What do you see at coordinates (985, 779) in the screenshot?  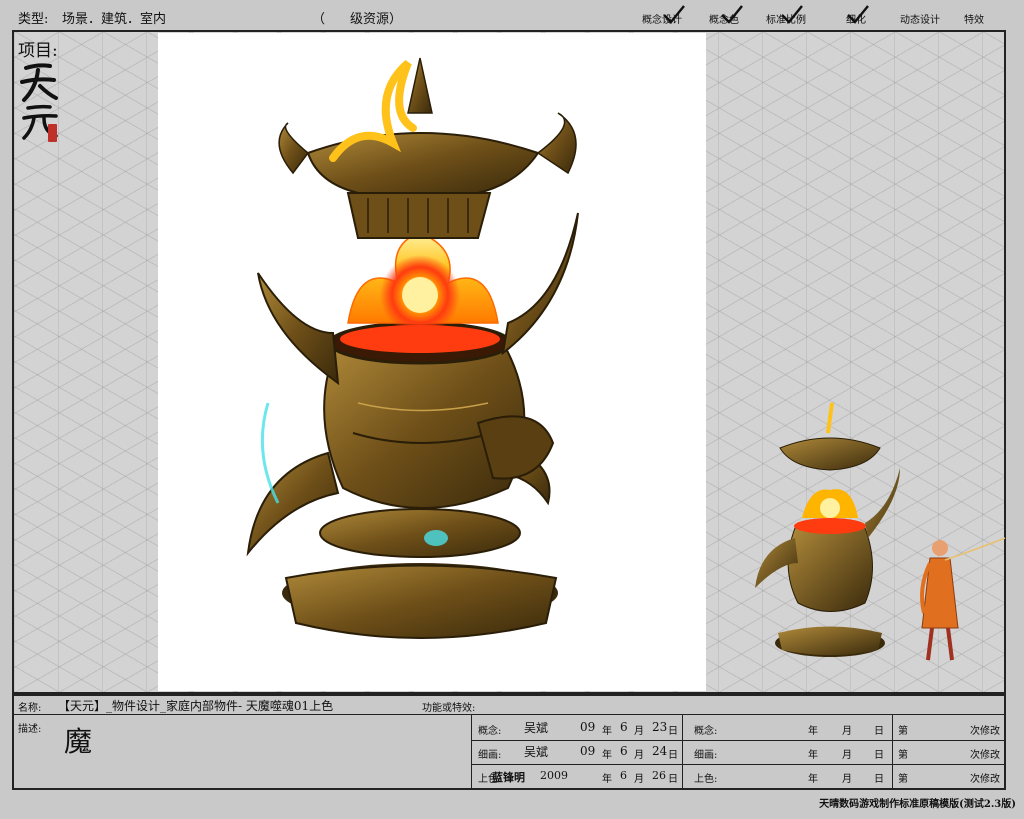 I see `revision-3-suffix: 次修改` at bounding box center [985, 779].